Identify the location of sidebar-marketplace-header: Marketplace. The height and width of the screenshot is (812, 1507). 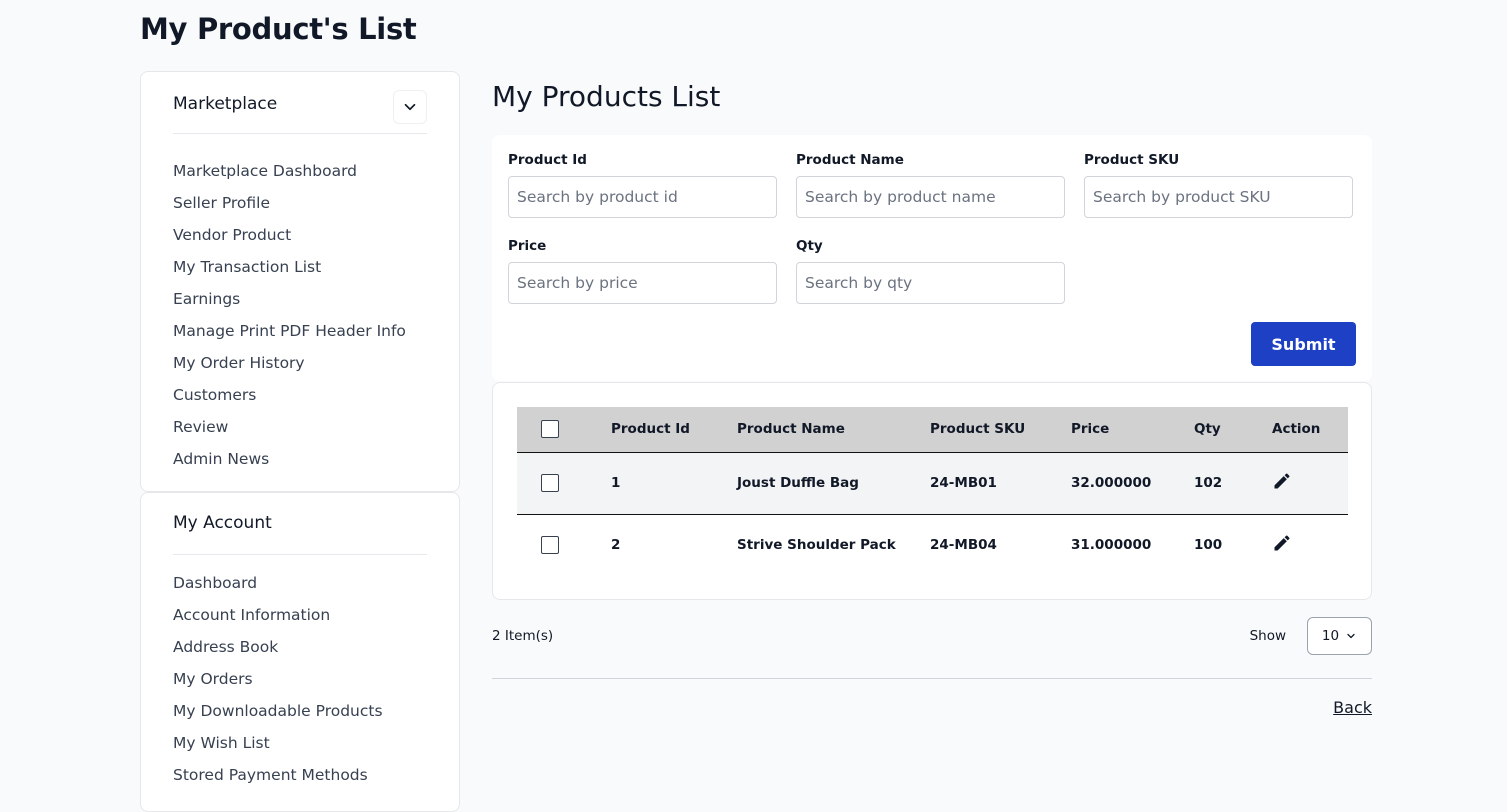
(300, 103).